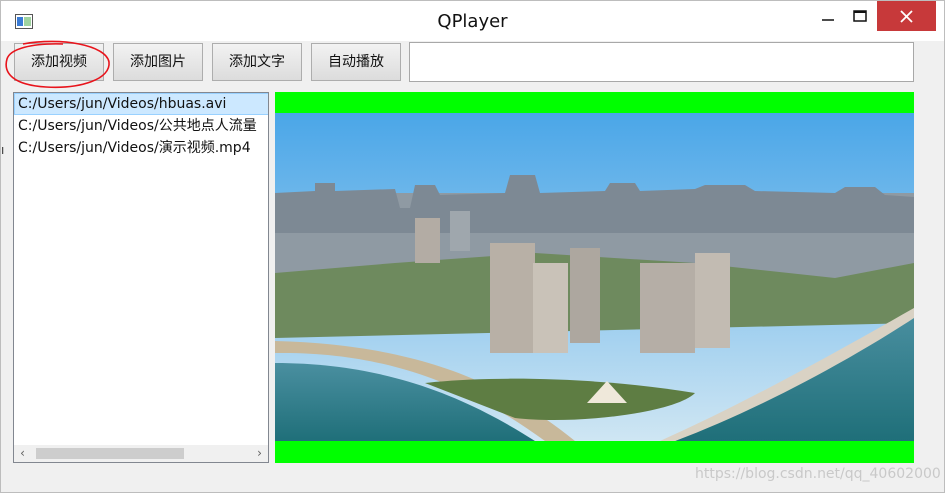 This screenshot has width=945, height=493. I want to click on playlist-item: C:/Users/jun/Videos/hbuas.avi, so click(141, 104).